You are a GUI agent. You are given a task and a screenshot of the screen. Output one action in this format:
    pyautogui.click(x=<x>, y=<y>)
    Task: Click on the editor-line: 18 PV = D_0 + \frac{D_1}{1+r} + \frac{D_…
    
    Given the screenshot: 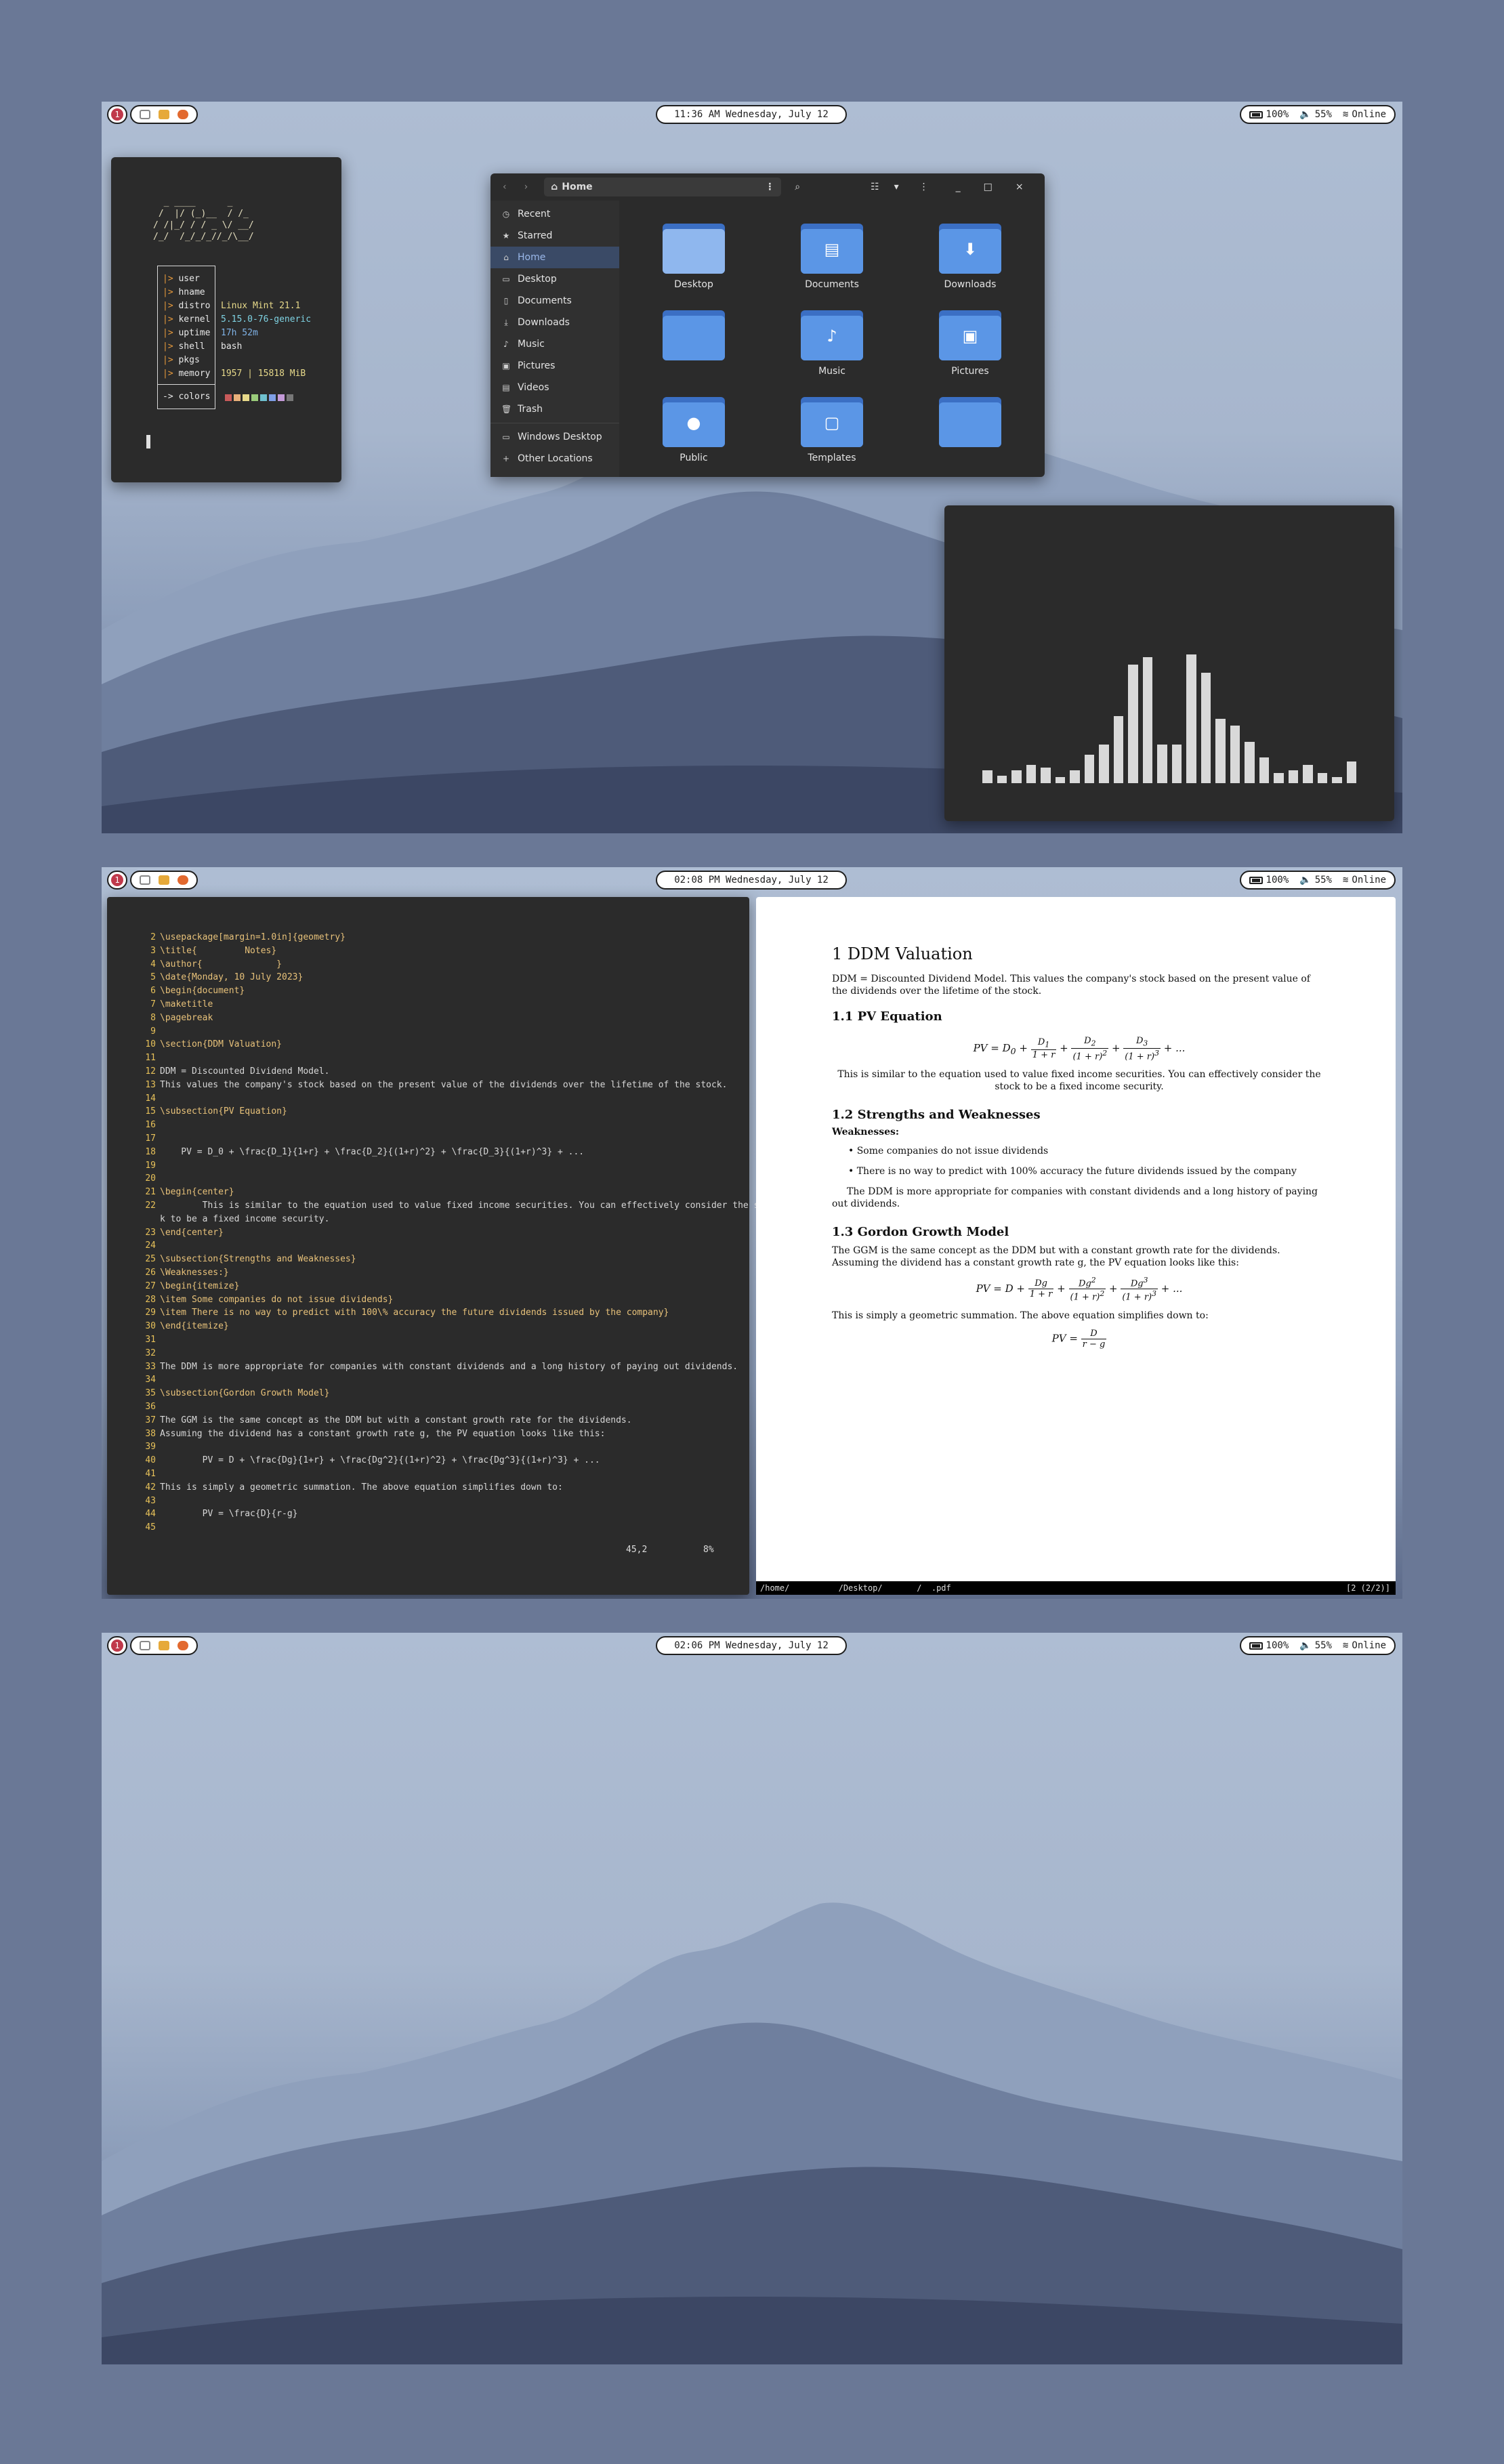 What is the action you would take?
    pyautogui.click(x=345, y=1153)
    